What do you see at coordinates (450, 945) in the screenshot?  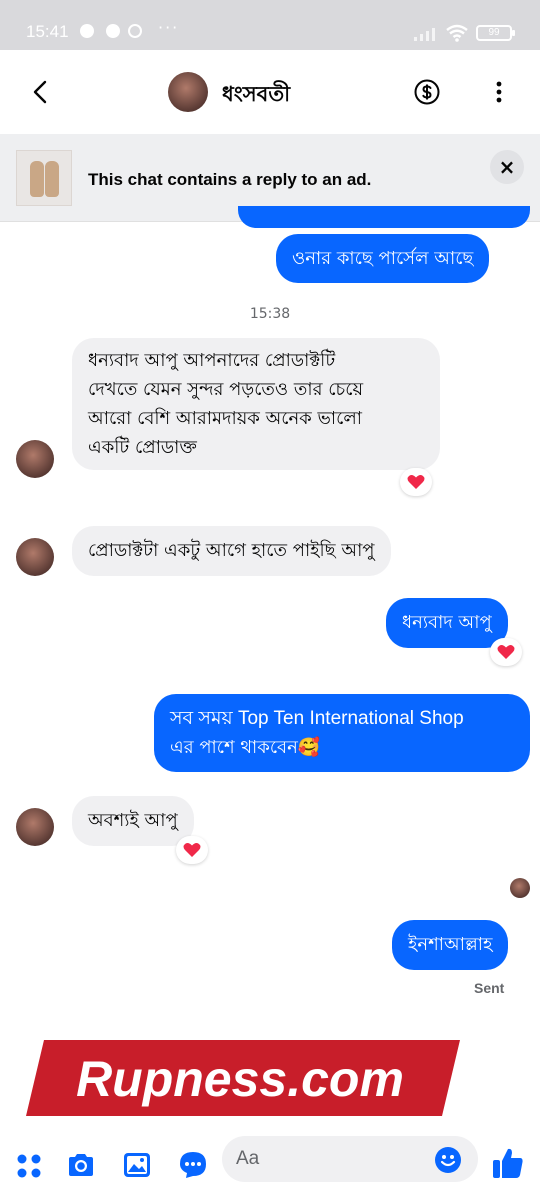 I see `outgoing-message: ইনশাআল্লাহ` at bounding box center [450, 945].